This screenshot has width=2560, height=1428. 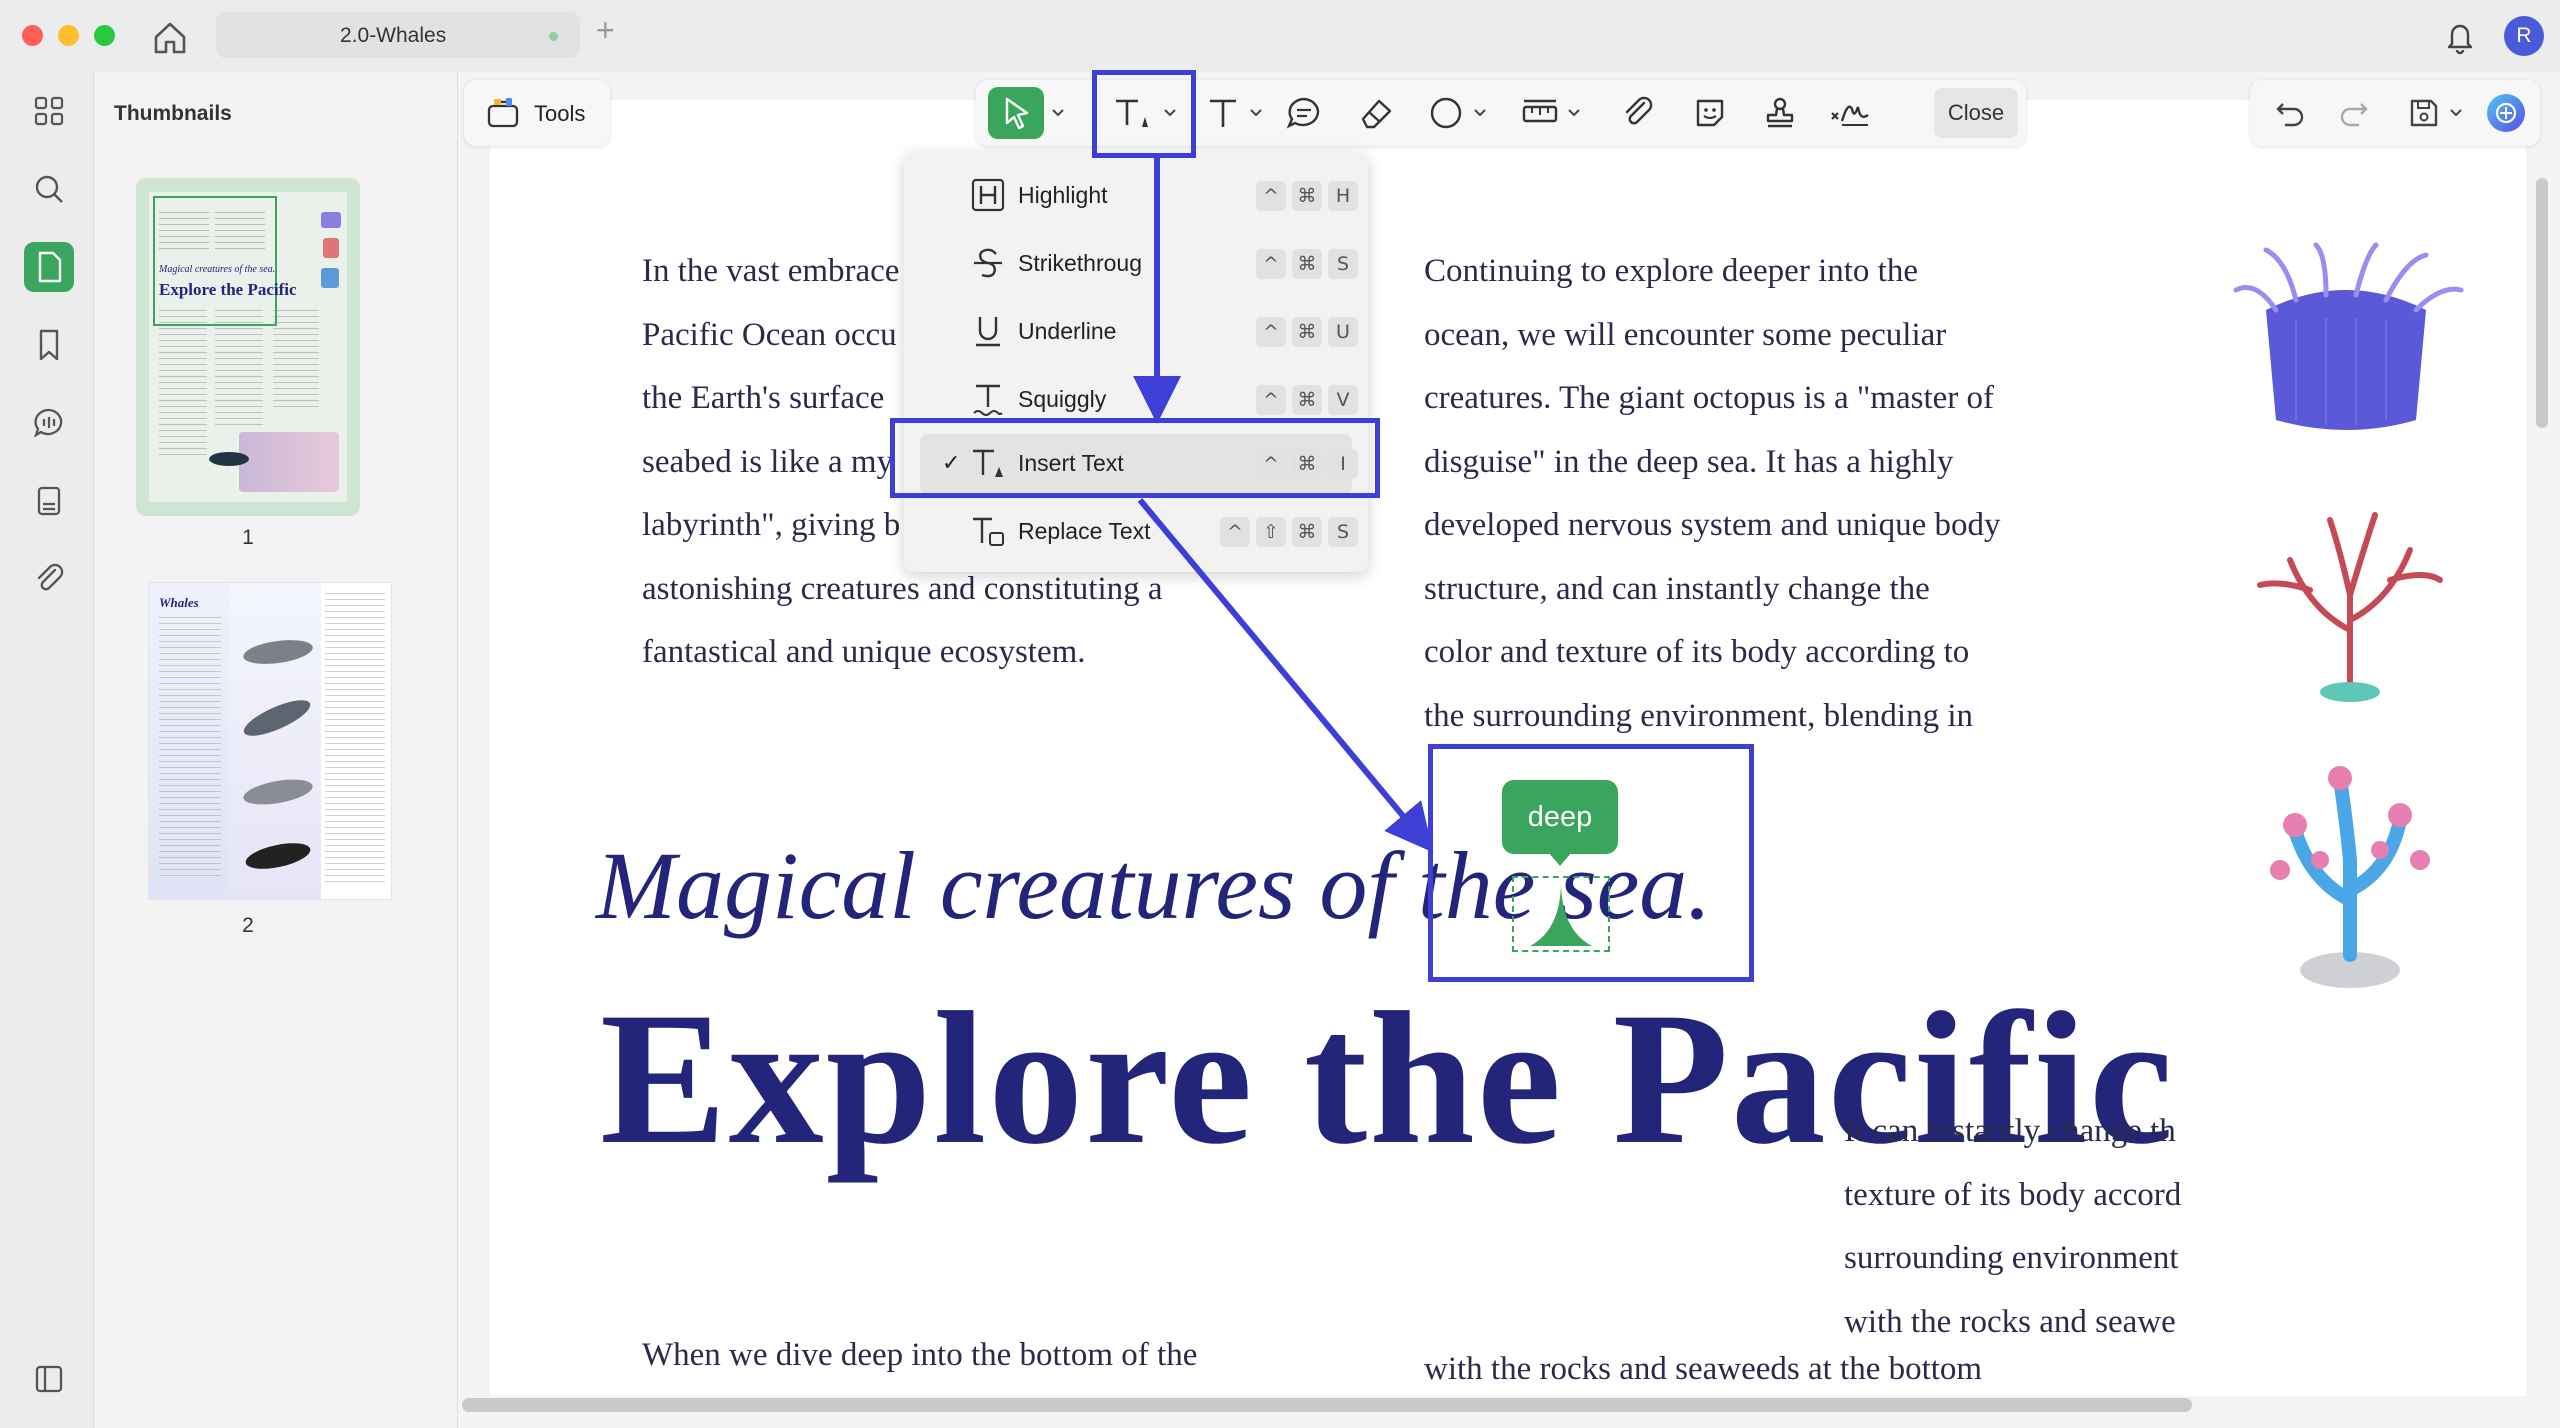 What do you see at coordinates (2542, 303) in the screenshot?
I see `vertical-scrollbar` at bounding box center [2542, 303].